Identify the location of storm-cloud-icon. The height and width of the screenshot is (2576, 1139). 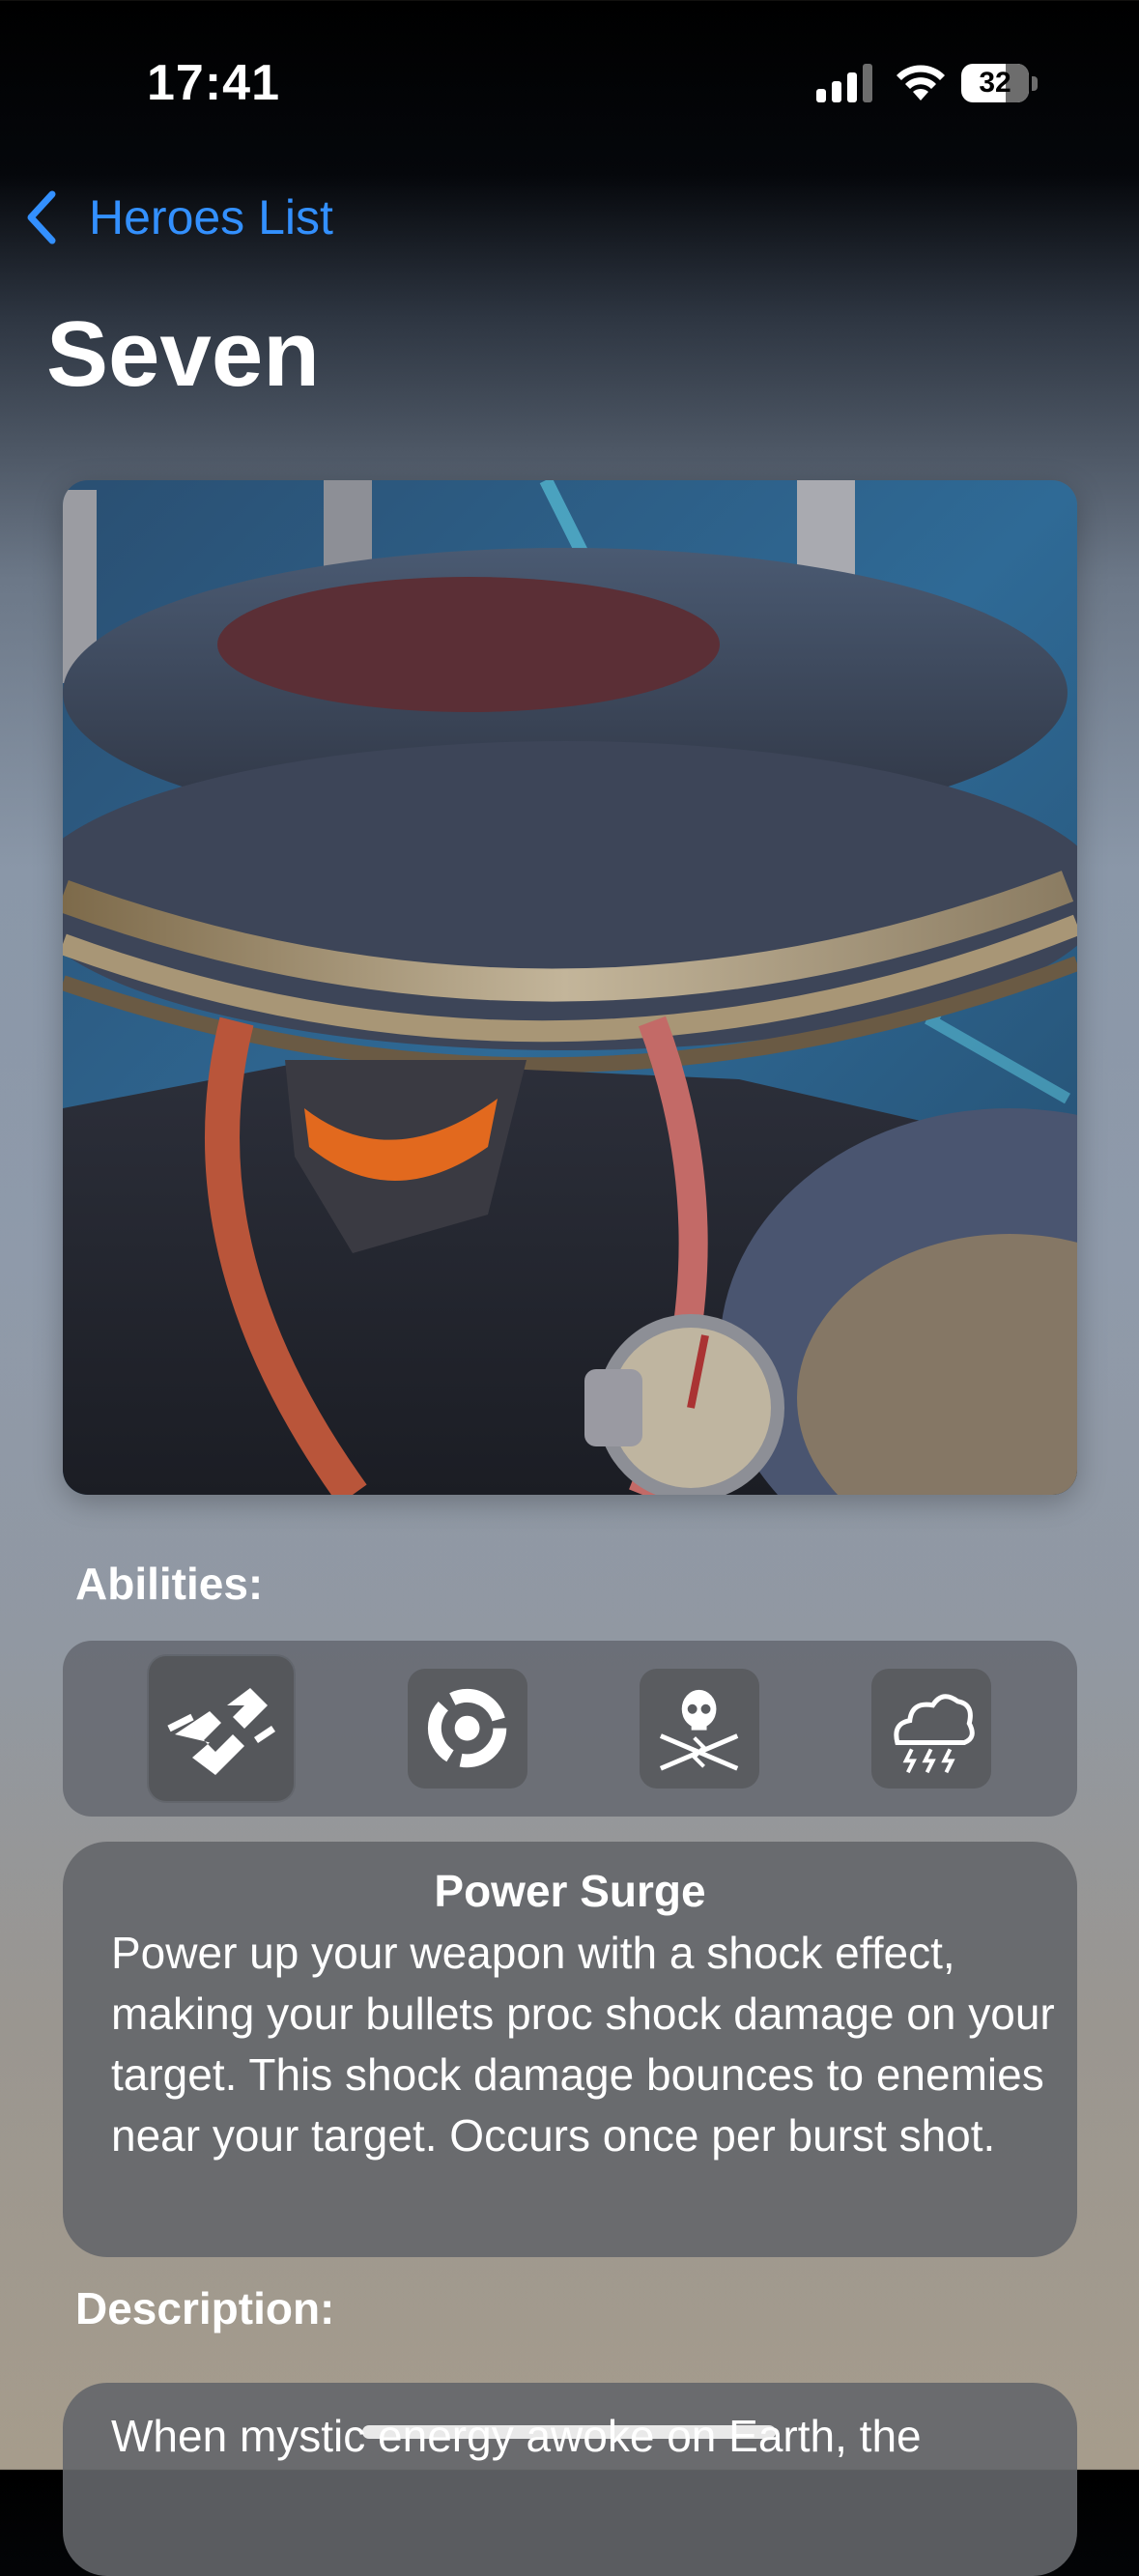
(935, 1734).